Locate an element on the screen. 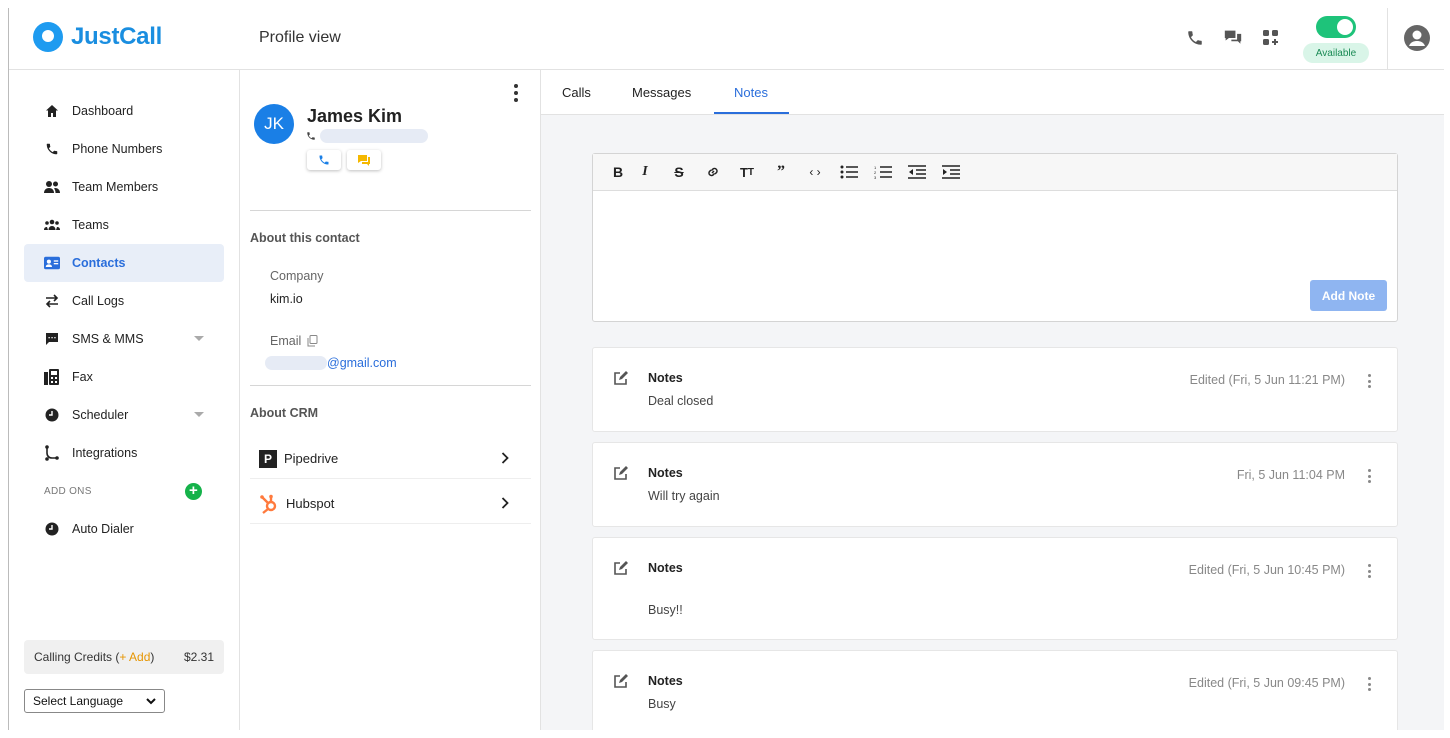  status-badge: Available is located at coordinates (1336, 53).